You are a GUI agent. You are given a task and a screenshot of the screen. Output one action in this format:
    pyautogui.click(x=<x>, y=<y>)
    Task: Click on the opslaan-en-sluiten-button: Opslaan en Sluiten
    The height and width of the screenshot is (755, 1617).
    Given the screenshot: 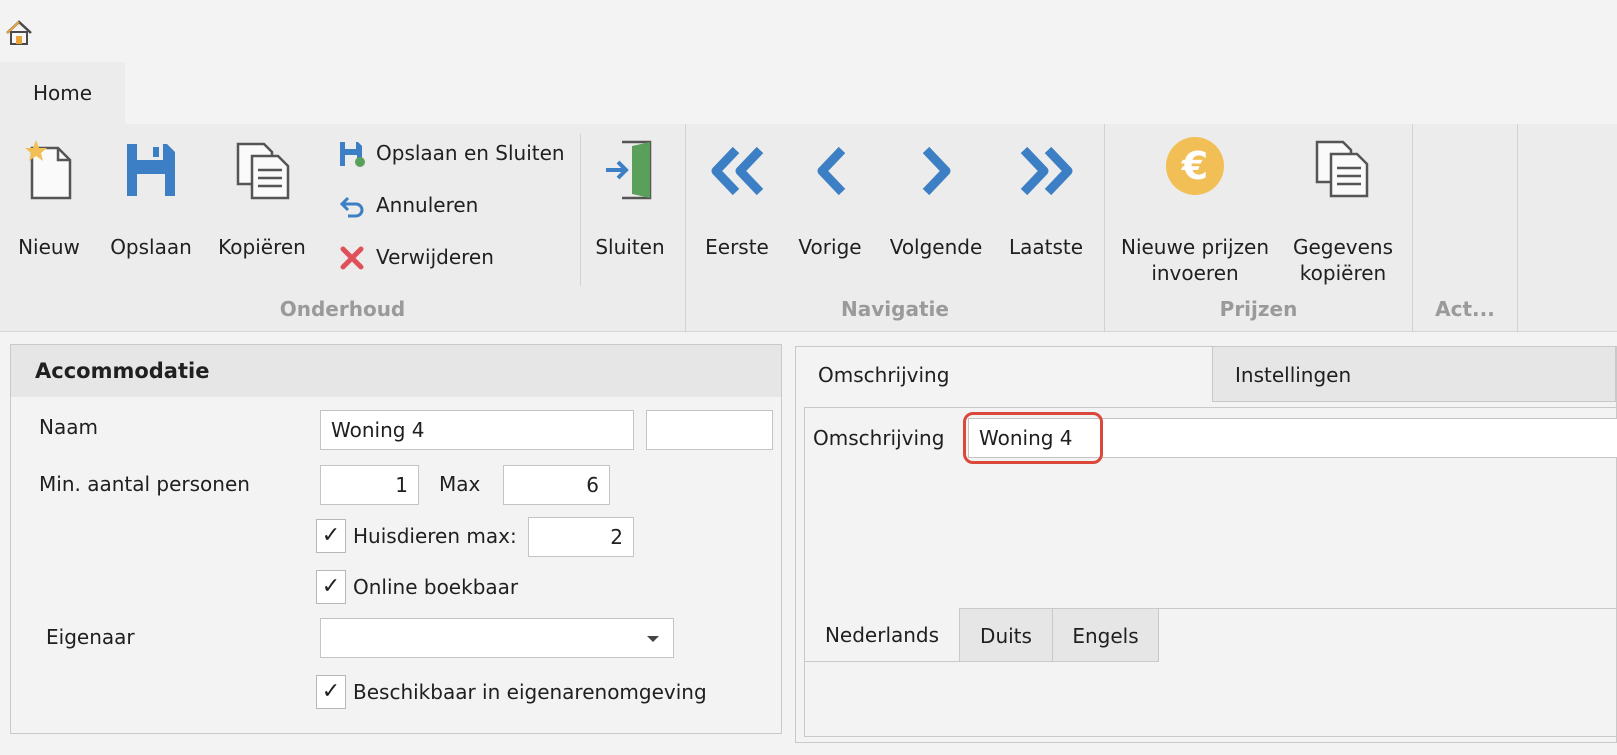 What is the action you would take?
    pyautogui.click(x=455, y=153)
    